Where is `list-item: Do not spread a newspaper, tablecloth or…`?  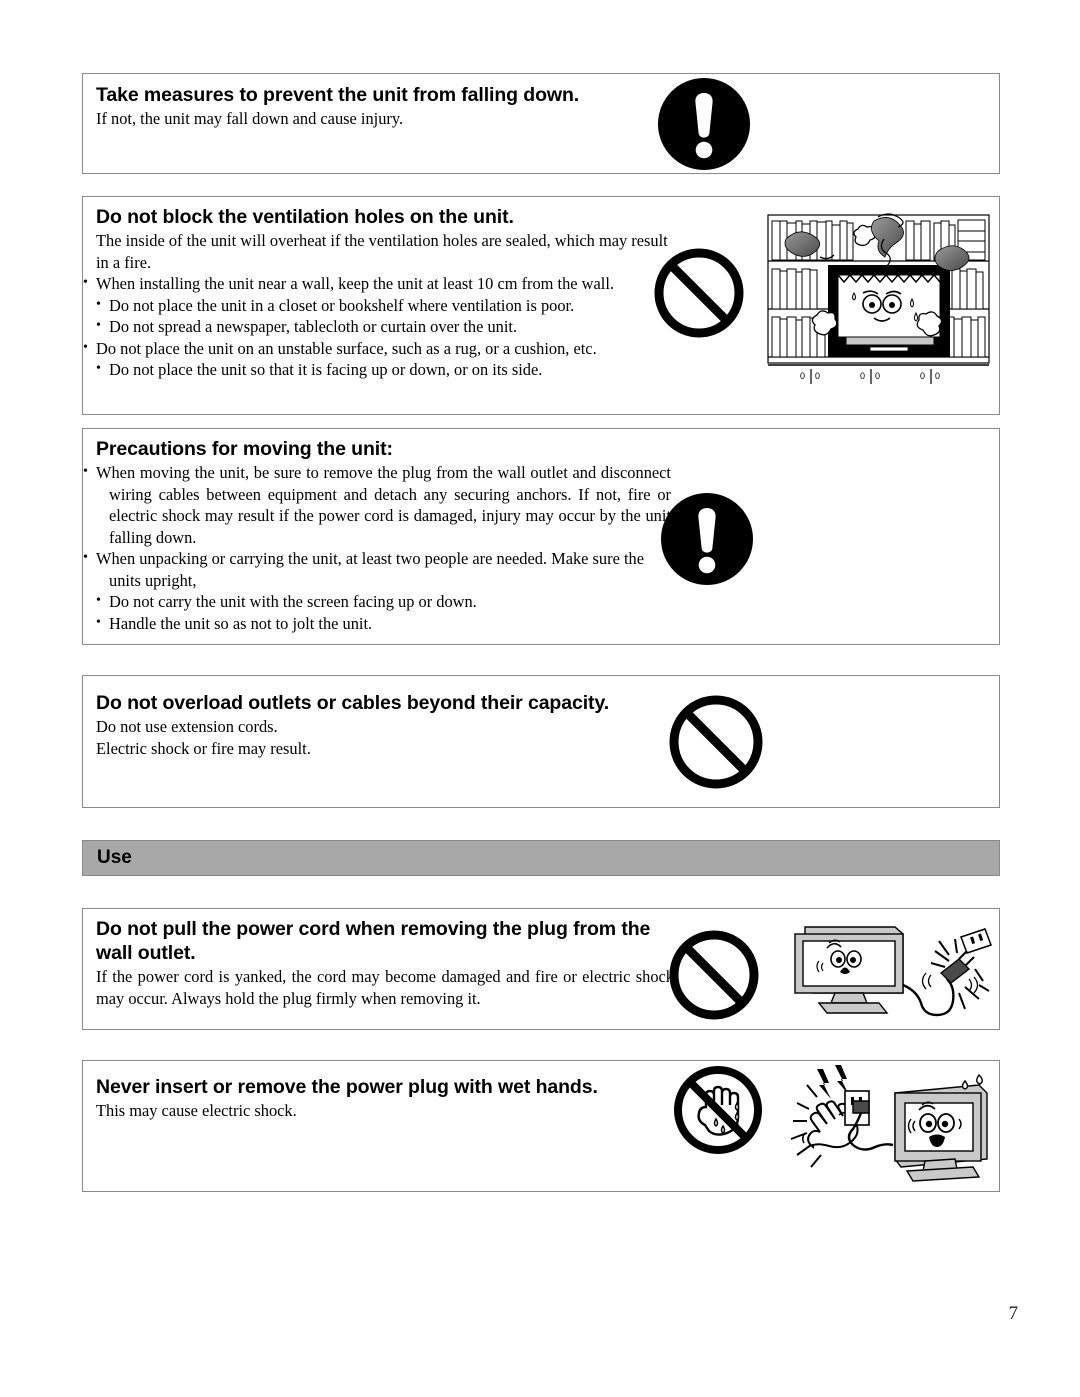 list-item: Do not spread a newspaper, tablecloth or… is located at coordinates (383, 326).